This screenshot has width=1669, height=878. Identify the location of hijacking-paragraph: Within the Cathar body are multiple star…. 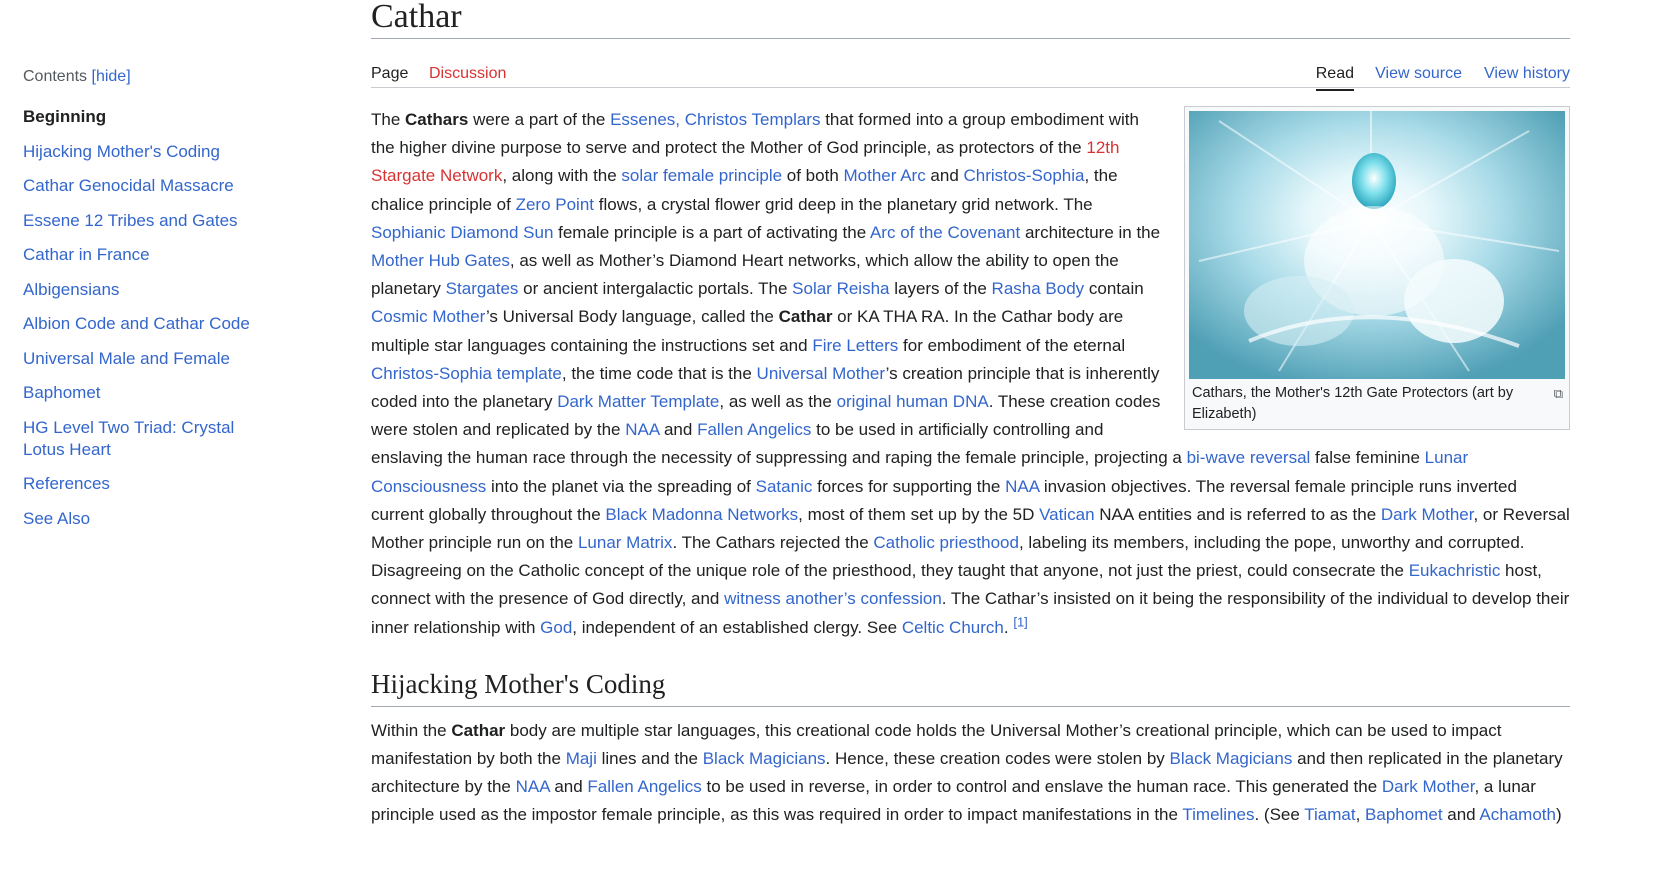
(967, 772).